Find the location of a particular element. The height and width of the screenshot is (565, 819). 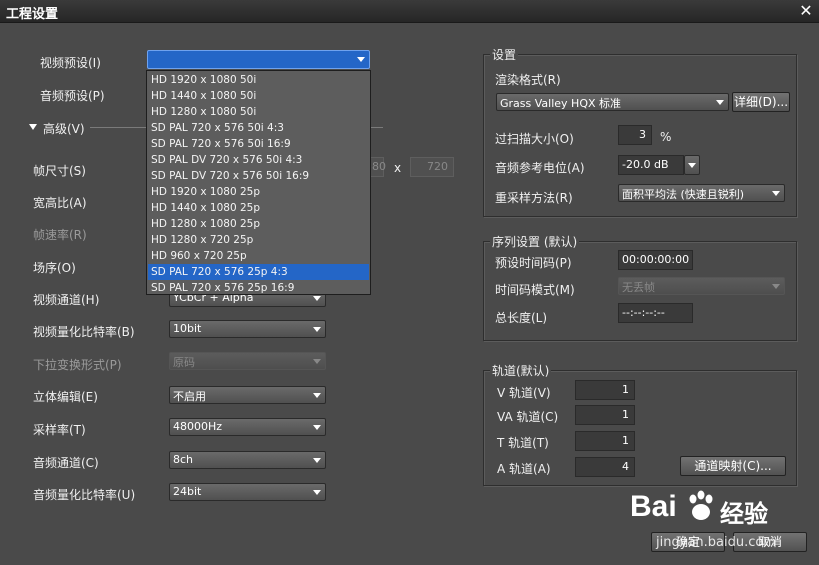

audio-ref-level-dropdown is located at coordinates (692, 165).